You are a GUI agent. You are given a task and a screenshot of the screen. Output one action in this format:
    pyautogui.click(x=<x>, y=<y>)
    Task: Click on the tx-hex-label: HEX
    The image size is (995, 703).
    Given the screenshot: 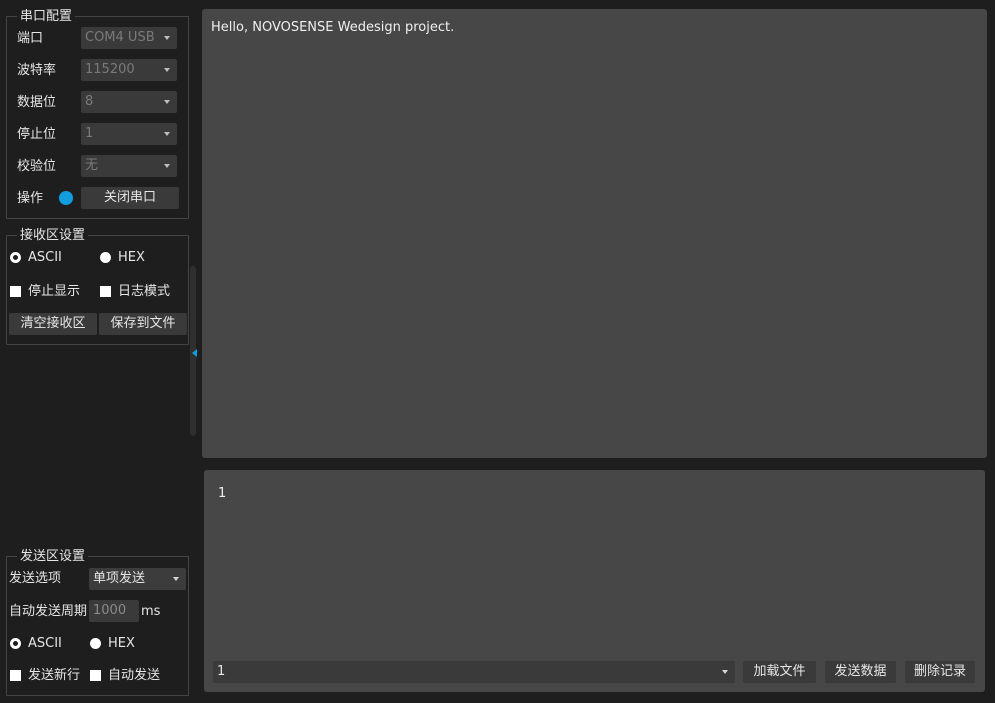 What is the action you would take?
    pyautogui.click(x=121, y=643)
    